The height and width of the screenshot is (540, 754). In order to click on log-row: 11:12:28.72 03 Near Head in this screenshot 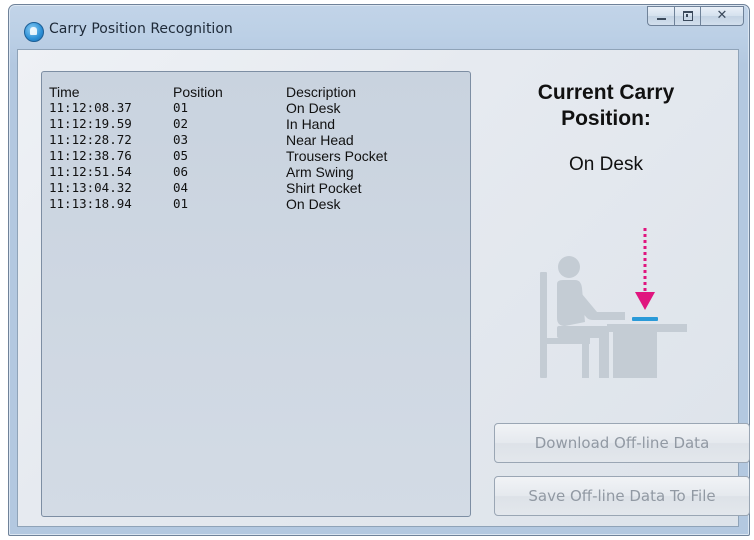, I will do `click(247, 140)`.